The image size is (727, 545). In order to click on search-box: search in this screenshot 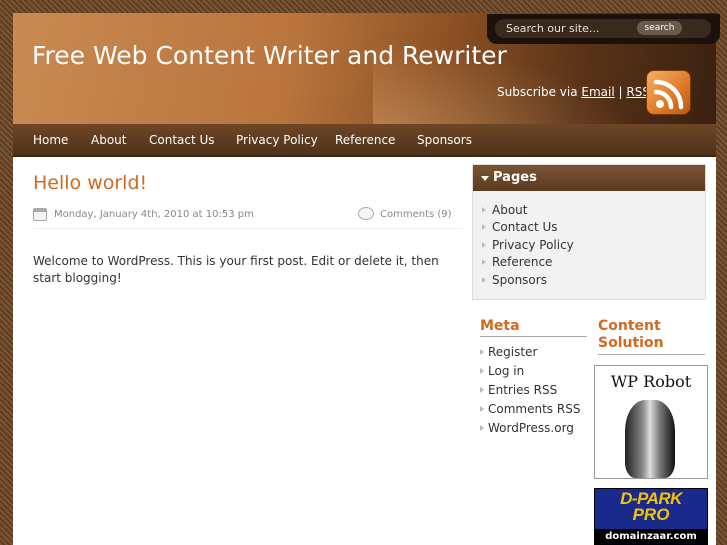, I will do `click(603, 29)`.